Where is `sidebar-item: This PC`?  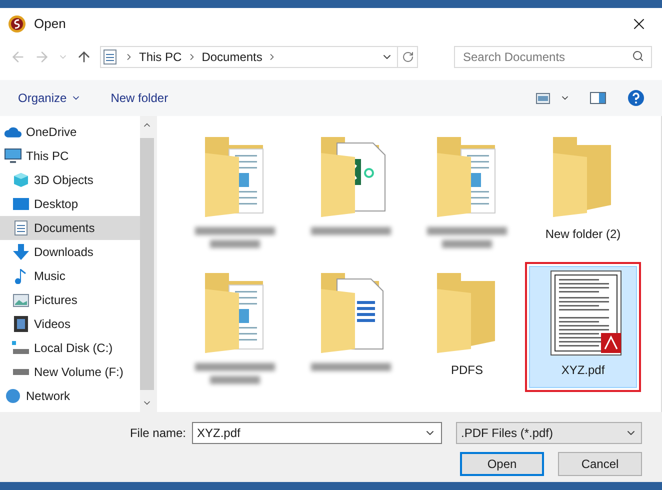
sidebar-item: This PC is located at coordinates (70, 156).